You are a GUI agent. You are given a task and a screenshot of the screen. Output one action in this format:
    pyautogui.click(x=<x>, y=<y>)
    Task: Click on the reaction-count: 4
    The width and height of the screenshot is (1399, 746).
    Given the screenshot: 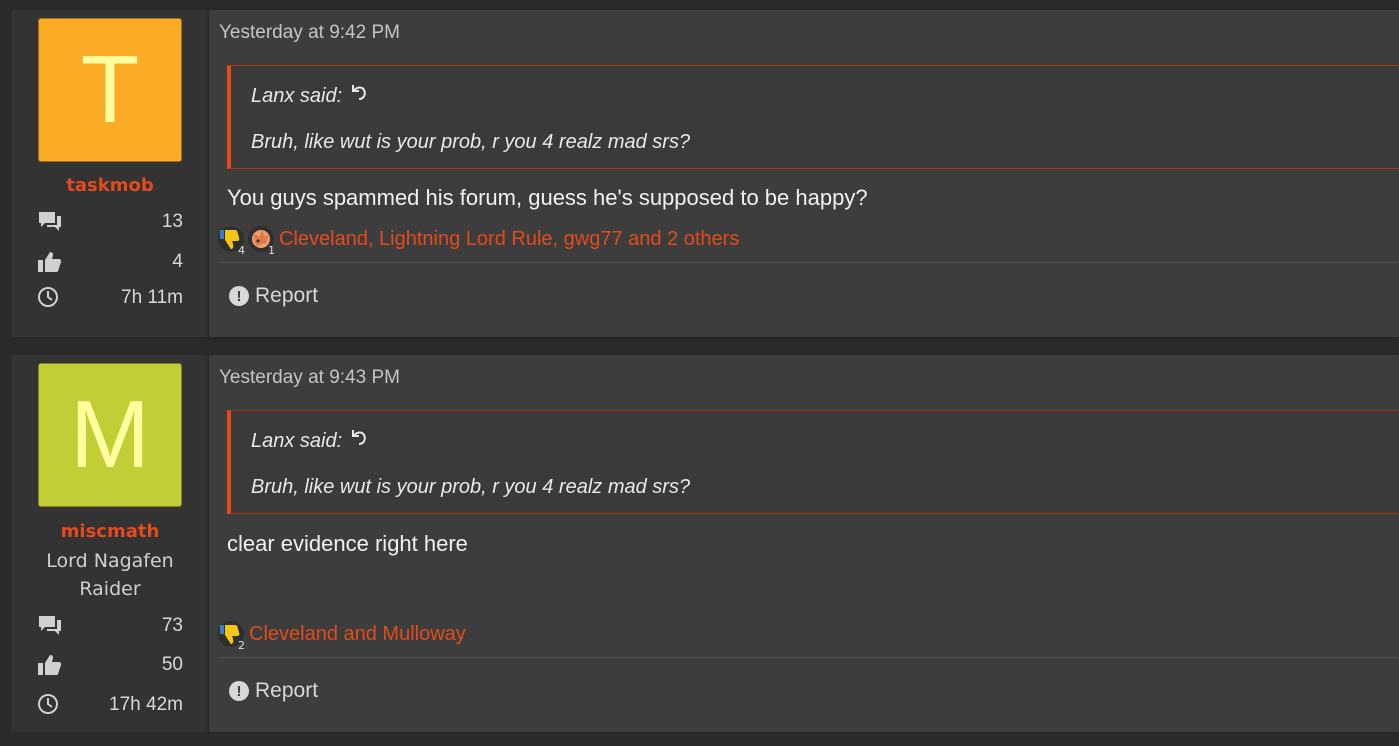 What is the action you would take?
    pyautogui.click(x=241, y=250)
    